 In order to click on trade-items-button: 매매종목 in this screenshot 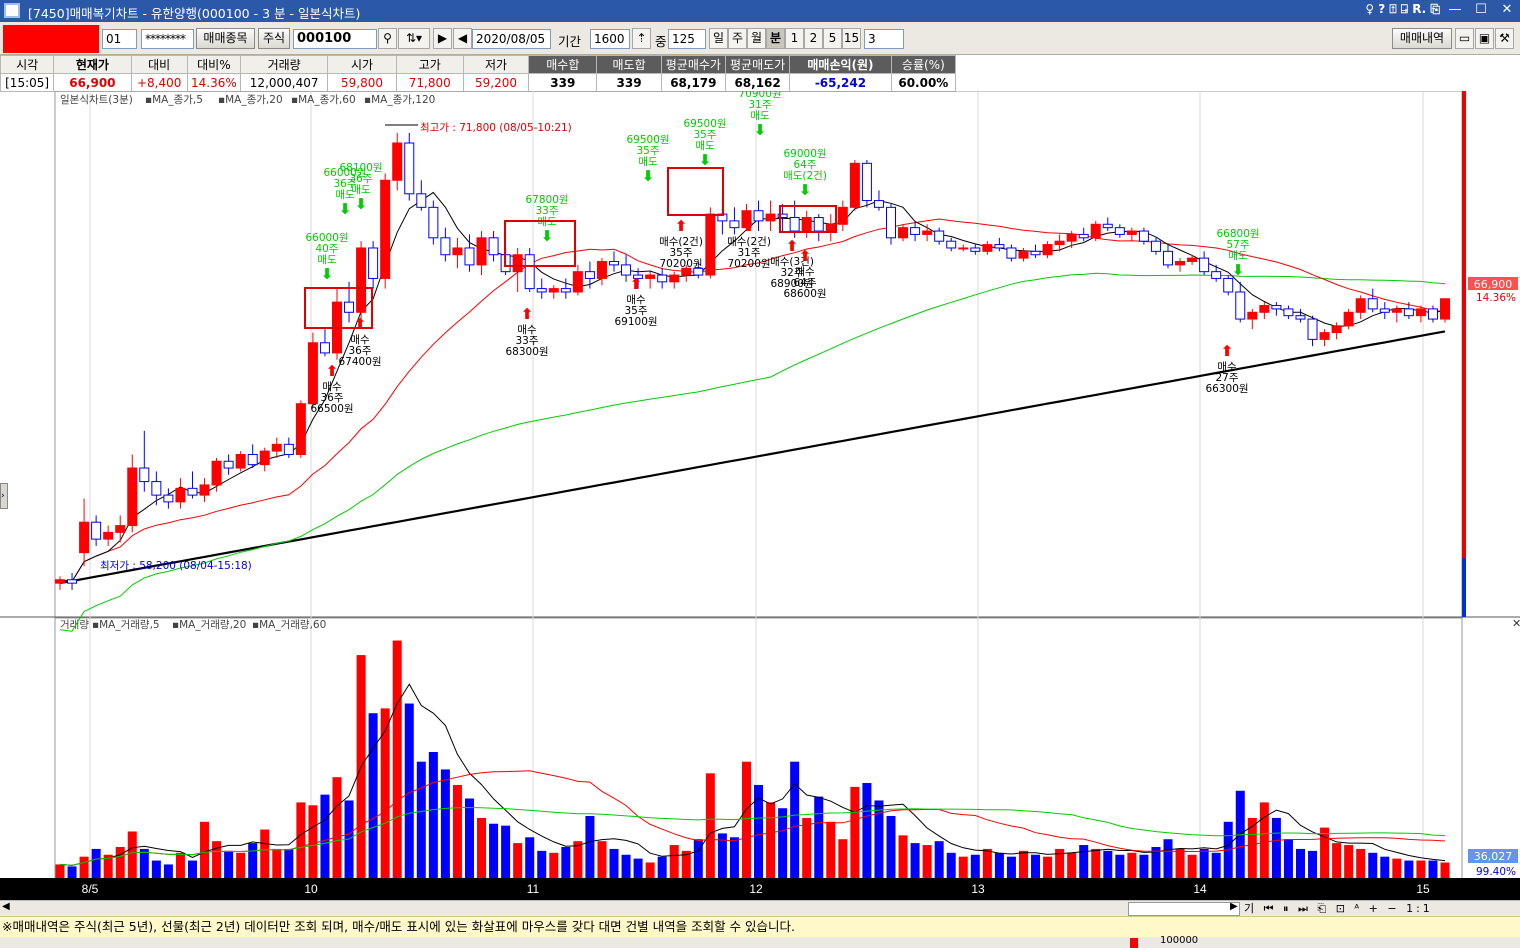, I will do `click(225, 38)`.